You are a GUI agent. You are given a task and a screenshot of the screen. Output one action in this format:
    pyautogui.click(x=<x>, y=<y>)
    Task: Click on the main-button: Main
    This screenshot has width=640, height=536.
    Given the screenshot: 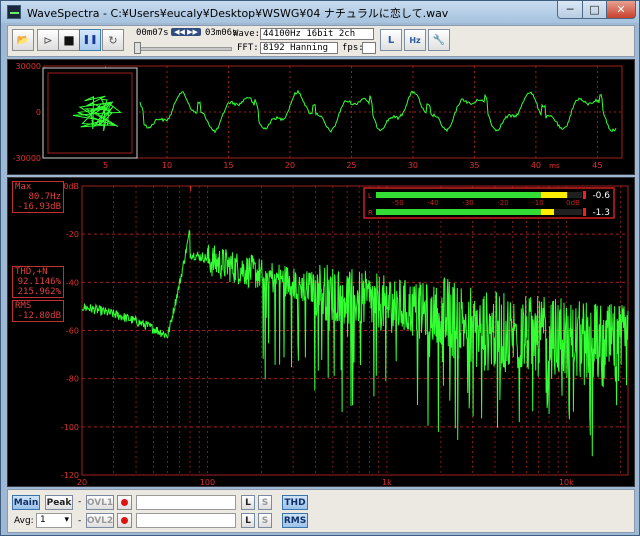 What is the action you would take?
    pyautogui.click(x=26, y=502)
    